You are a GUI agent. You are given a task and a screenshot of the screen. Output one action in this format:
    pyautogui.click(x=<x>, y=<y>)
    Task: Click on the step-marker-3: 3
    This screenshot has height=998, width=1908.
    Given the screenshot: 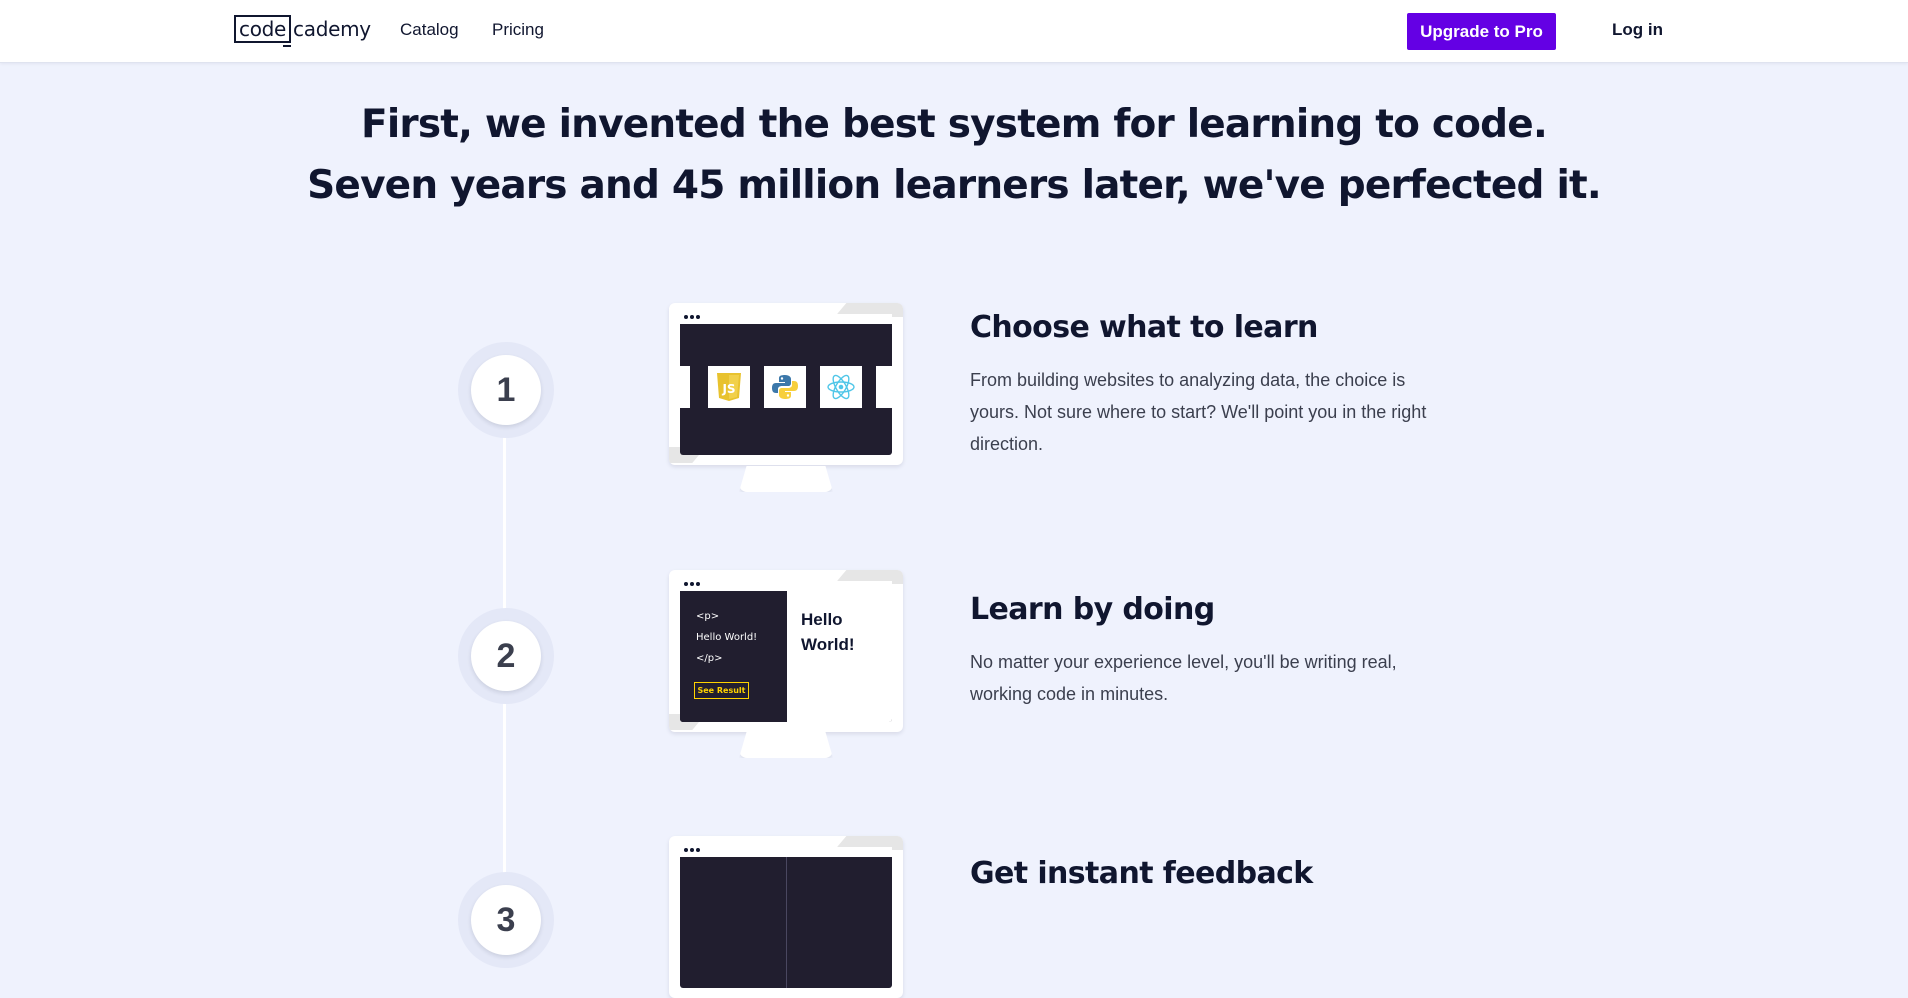 What is the action you would take?
    pyautogui.click(x=506, y=920)
    